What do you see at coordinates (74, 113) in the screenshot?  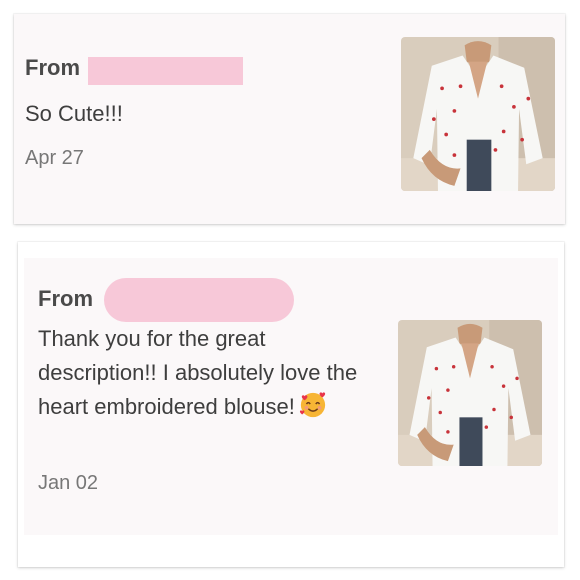 I see `review-message: So Cute!!!` at bounding box center [74, 113].